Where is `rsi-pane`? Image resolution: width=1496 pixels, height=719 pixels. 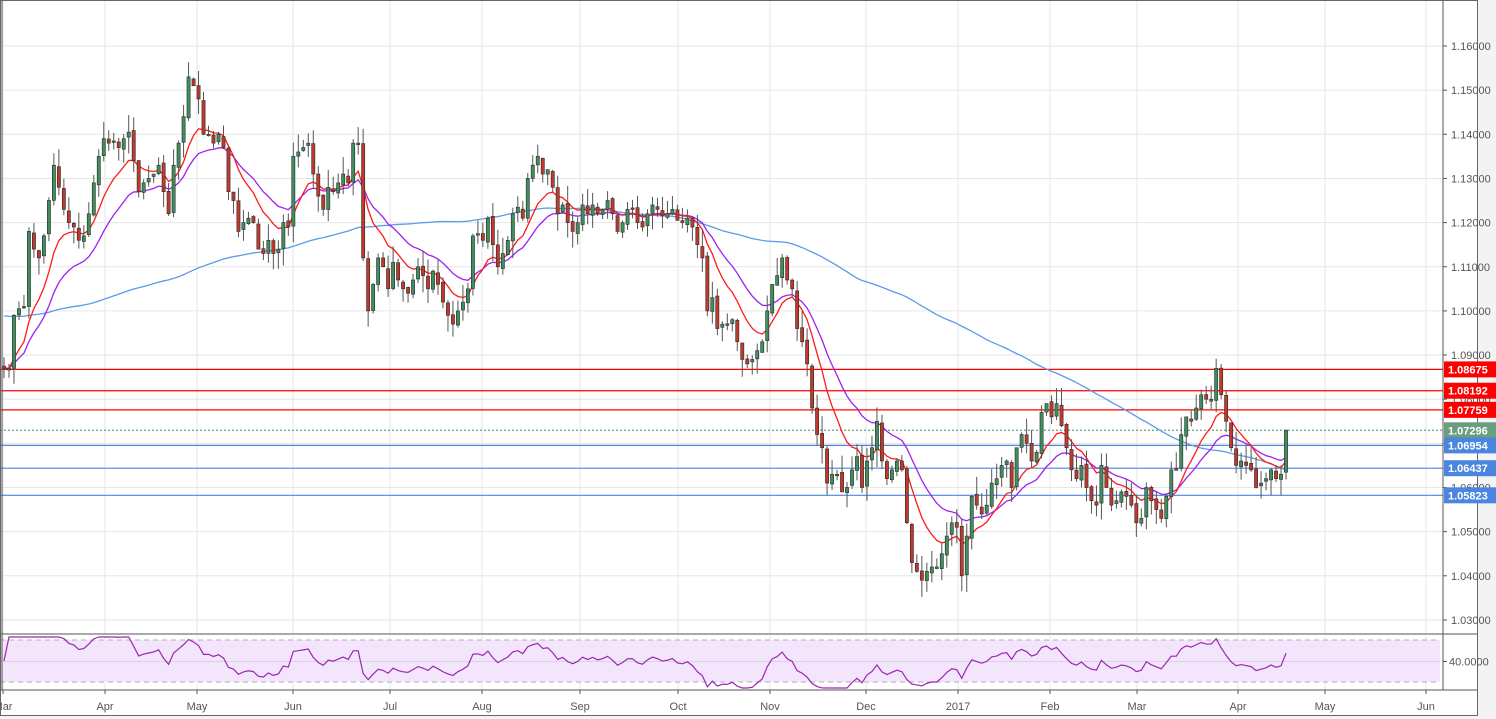
rsi-pane is located at coordinates (720, 662).